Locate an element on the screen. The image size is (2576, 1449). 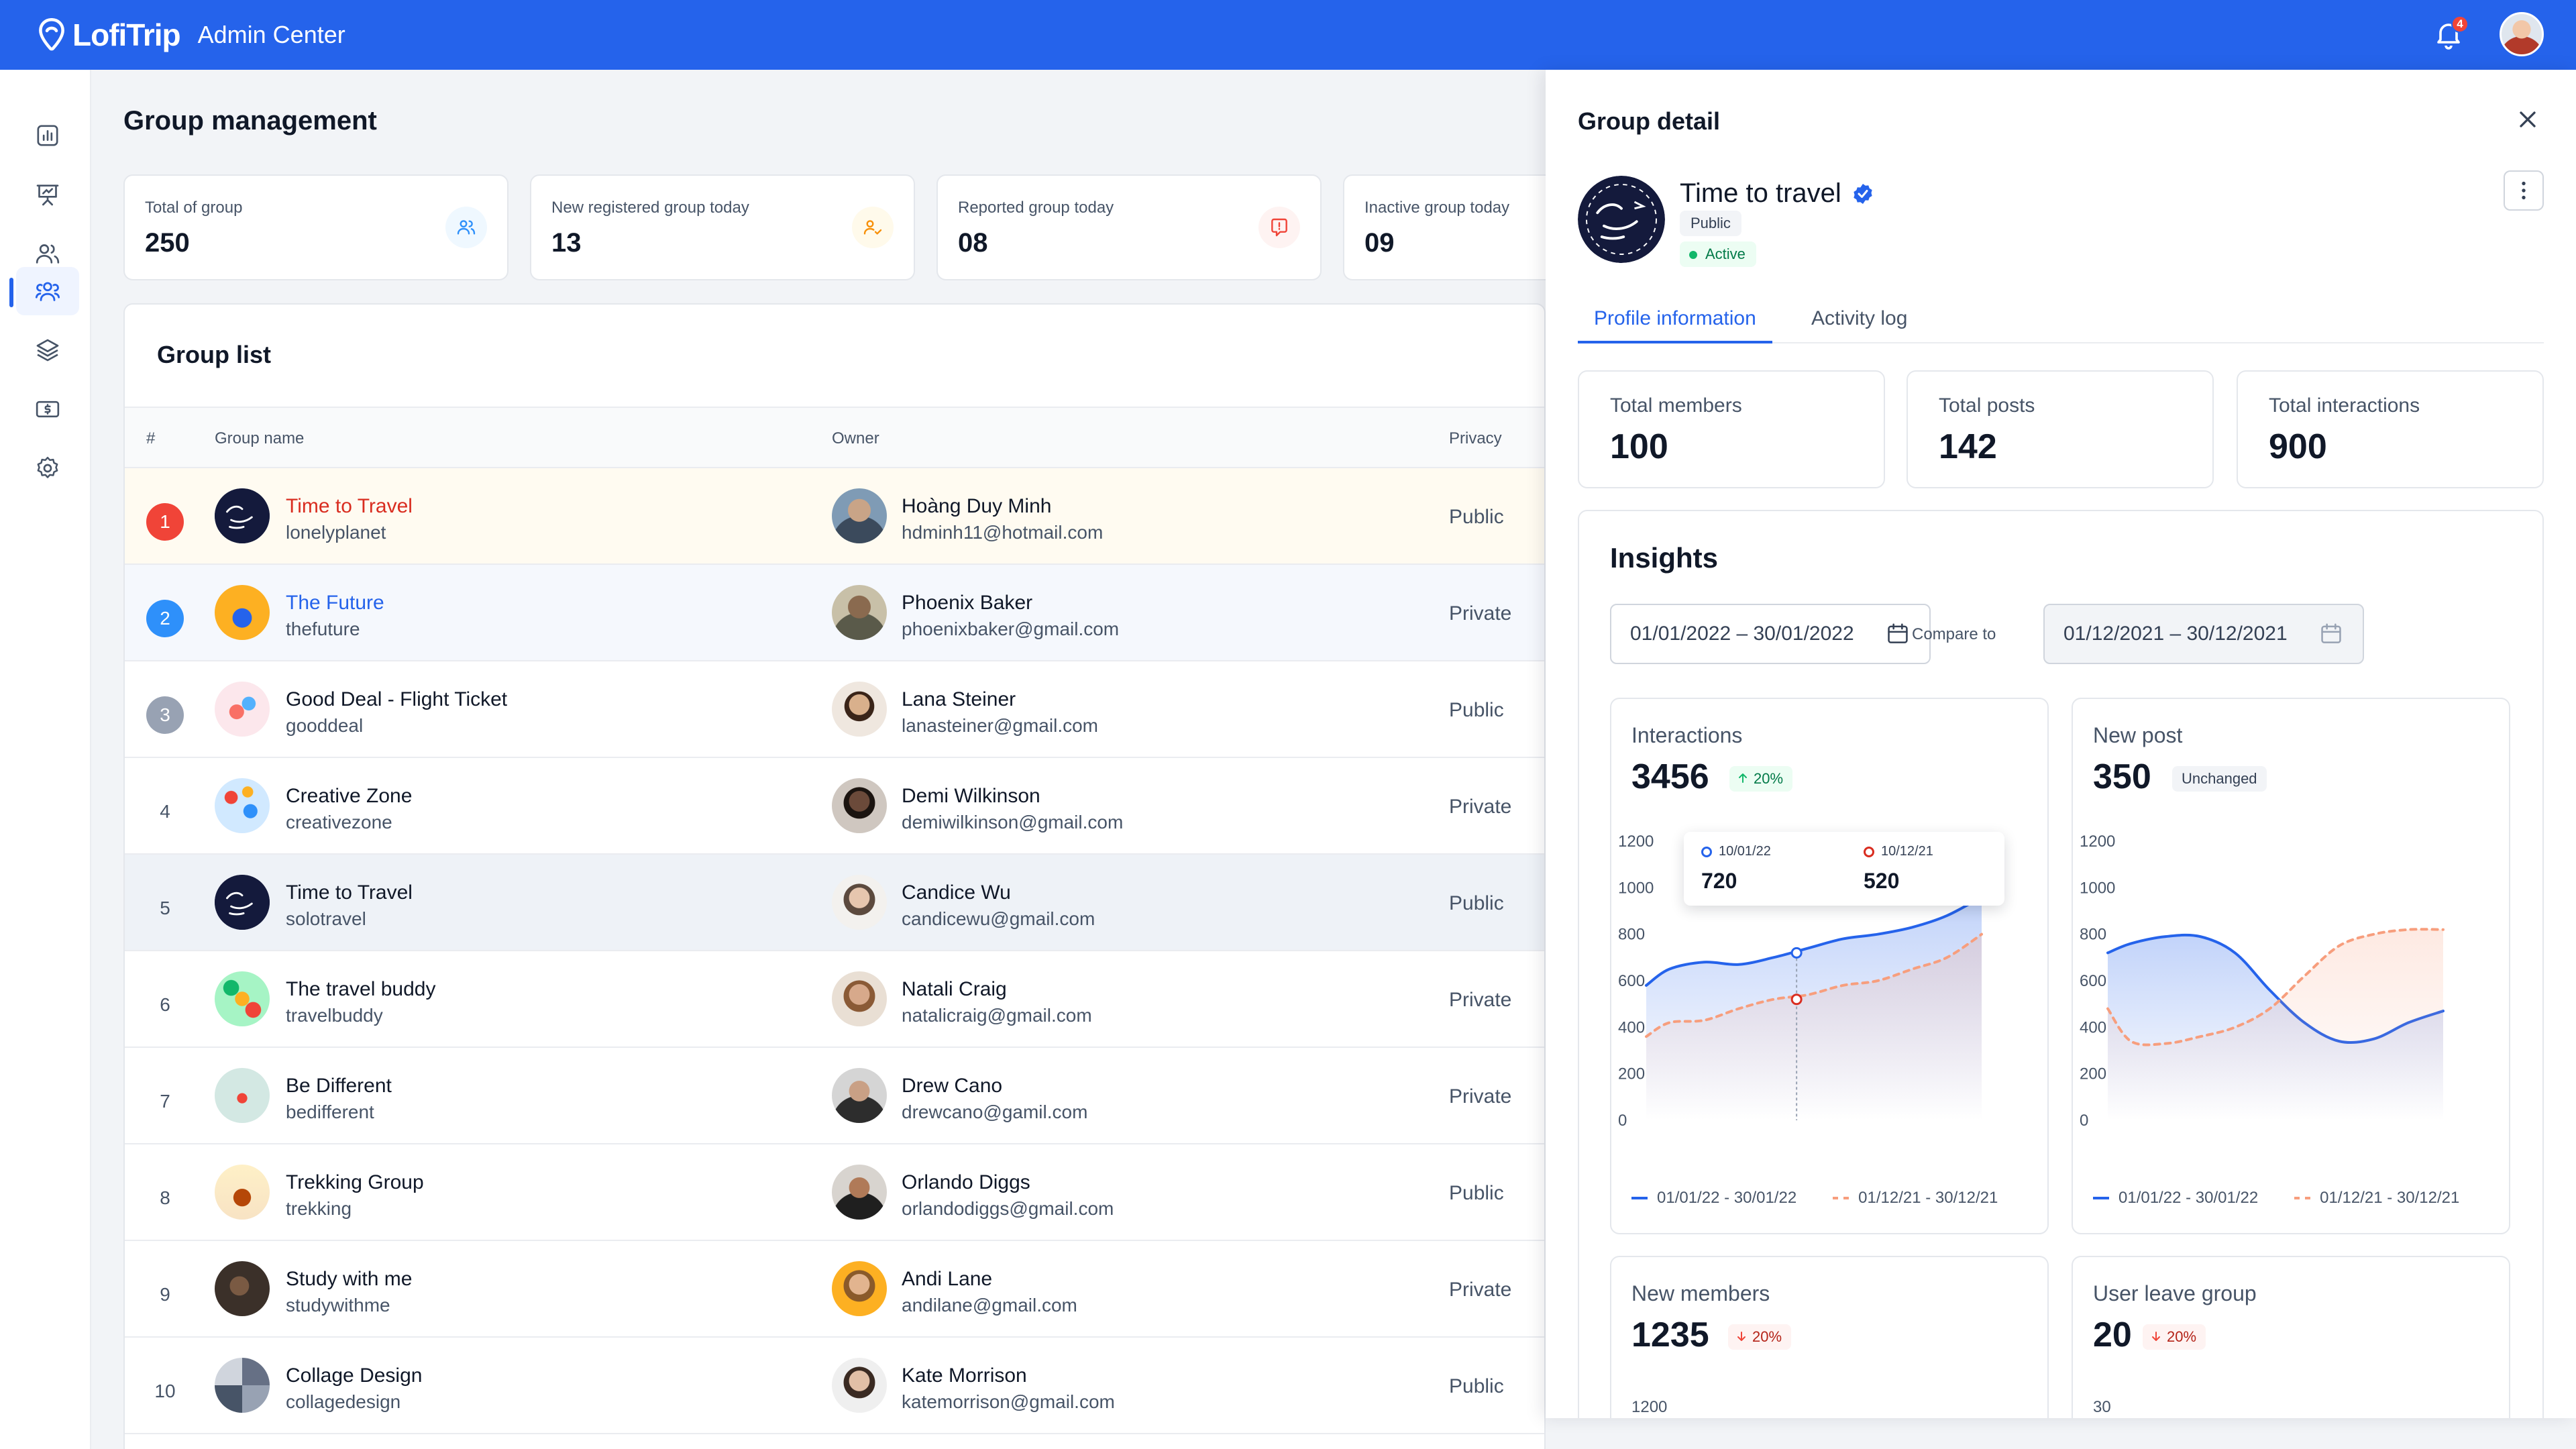
chart-new-members: New members 1235 20% 1200 is located at coordinates (1829, 1337).